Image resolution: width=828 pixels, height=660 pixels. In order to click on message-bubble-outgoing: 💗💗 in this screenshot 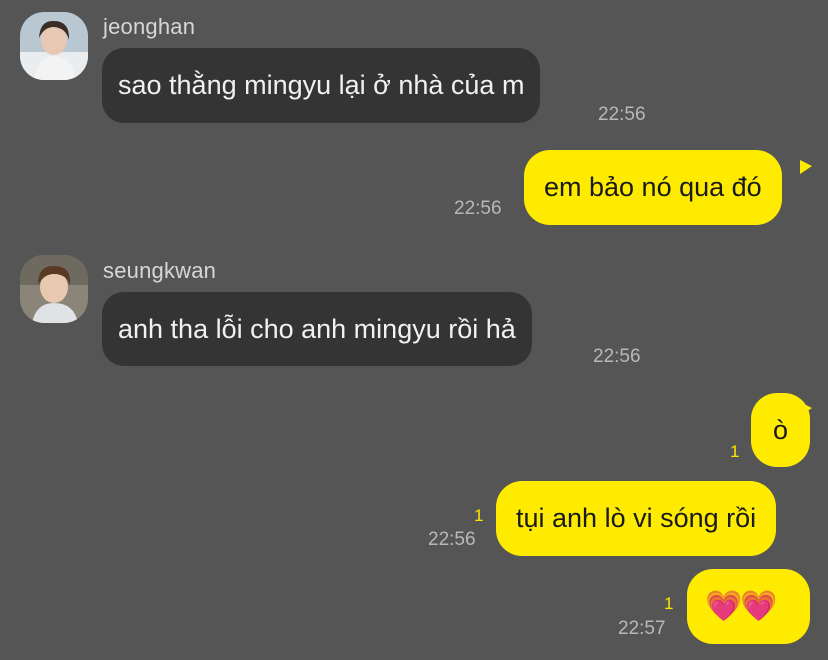, I will do `click(748, 606)`.